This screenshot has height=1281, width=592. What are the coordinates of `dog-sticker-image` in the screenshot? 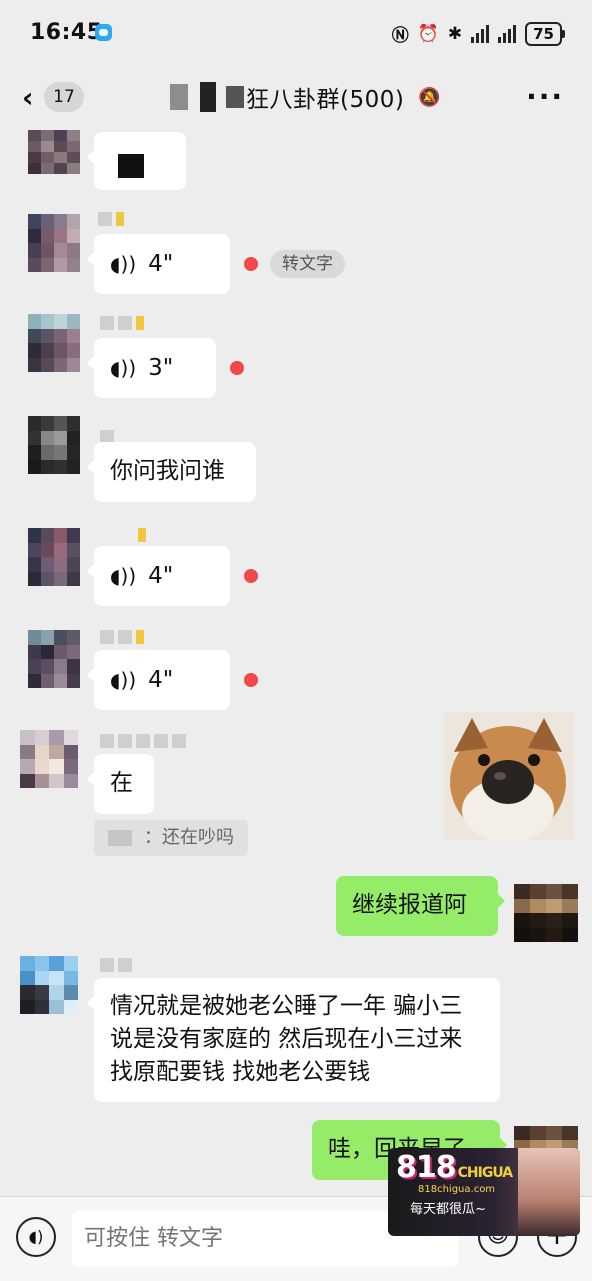 It's located at (509, 776).